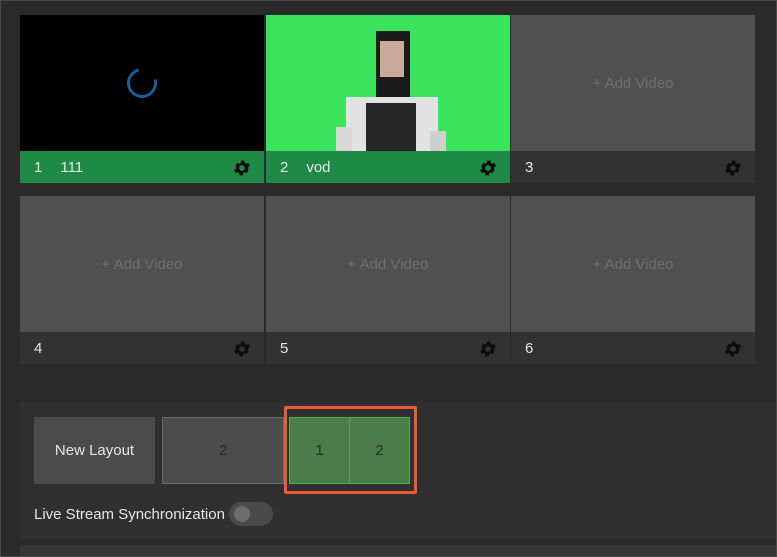 This screenshot has width=777, height=557. What do you see at coordinates (350, 450) in the screenshot?
I see `selection-highlight` at bounding box center [350, 450].